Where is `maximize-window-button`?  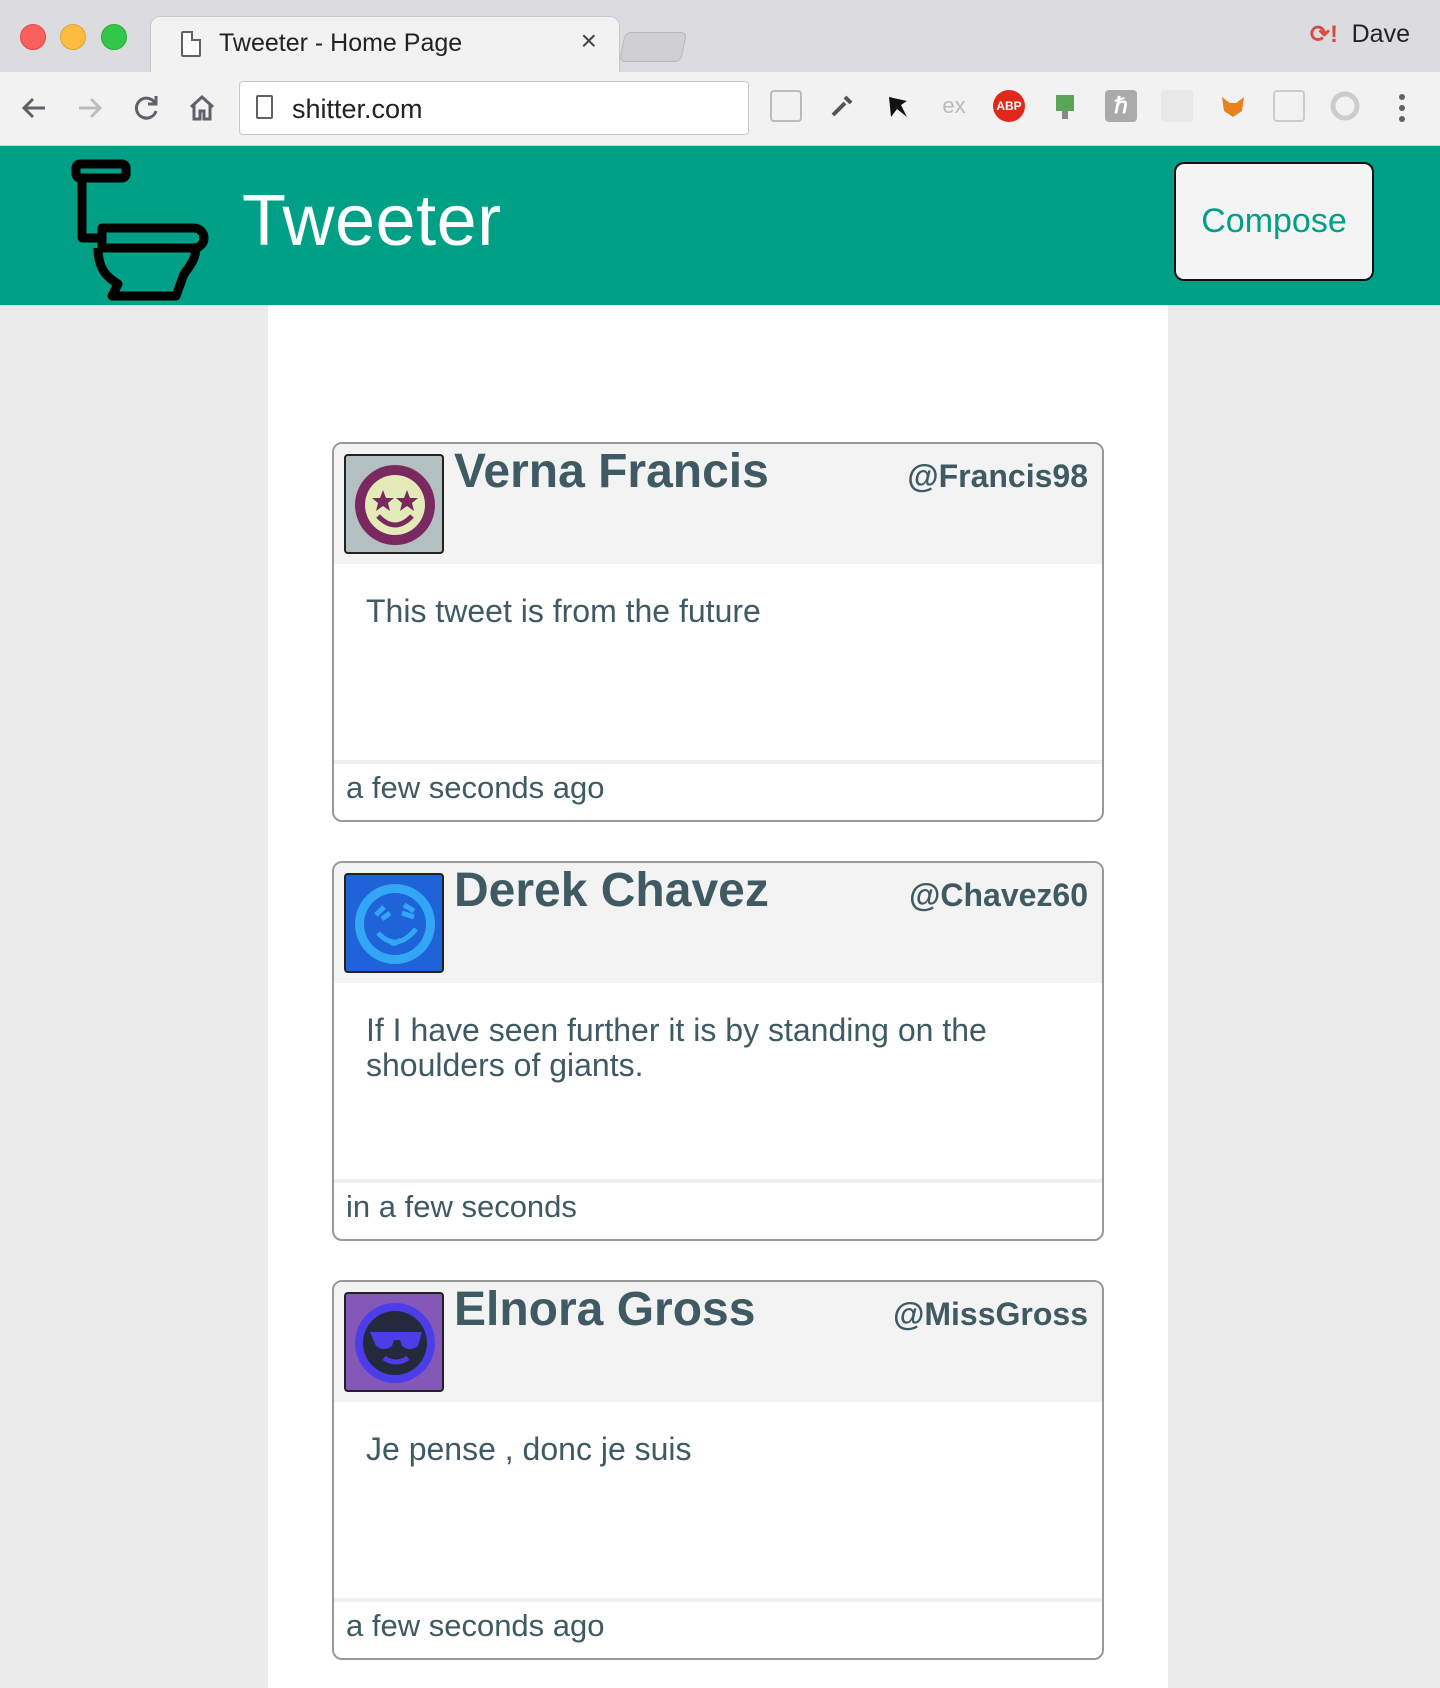 maximize-window-button is located at coordinates (114, 37).